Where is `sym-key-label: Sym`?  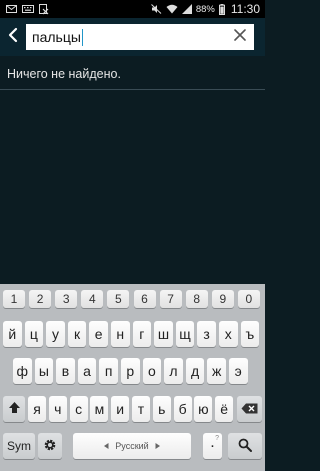
sym-key-label: Sym is located at coordinates (19, 446).